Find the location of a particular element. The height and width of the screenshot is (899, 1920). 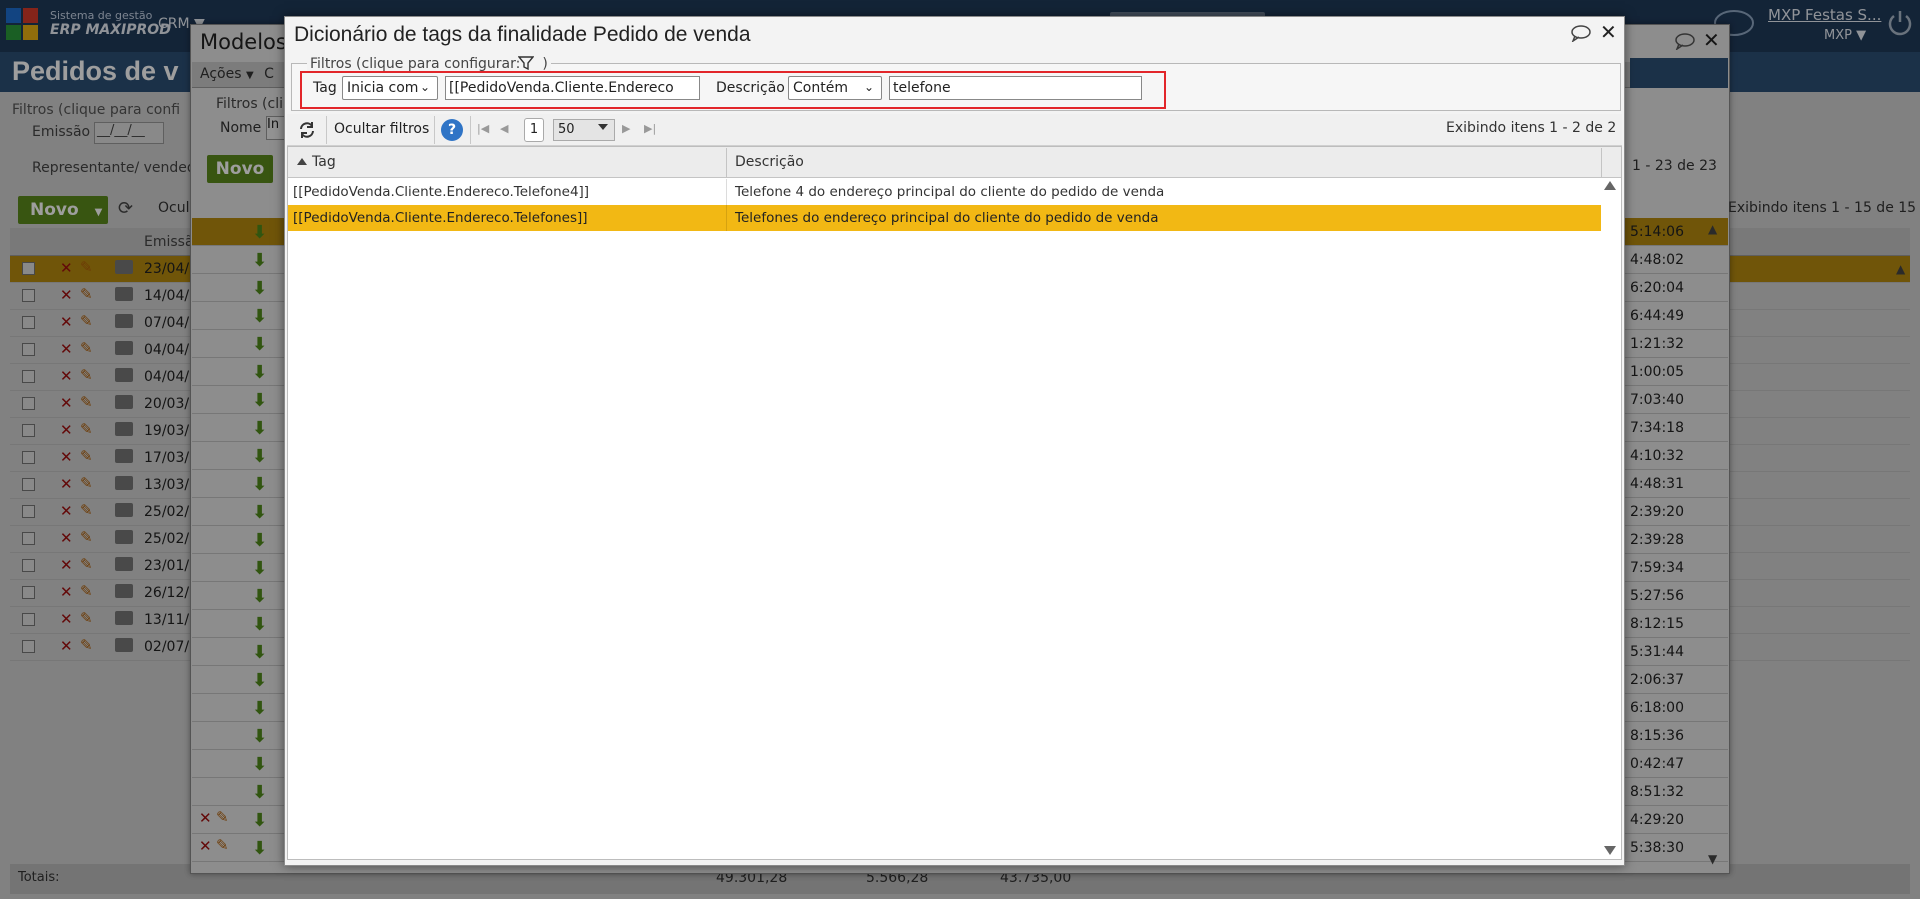

filters-legend: Filtros (clique para configurar:) is located at coordinates (429, 64).